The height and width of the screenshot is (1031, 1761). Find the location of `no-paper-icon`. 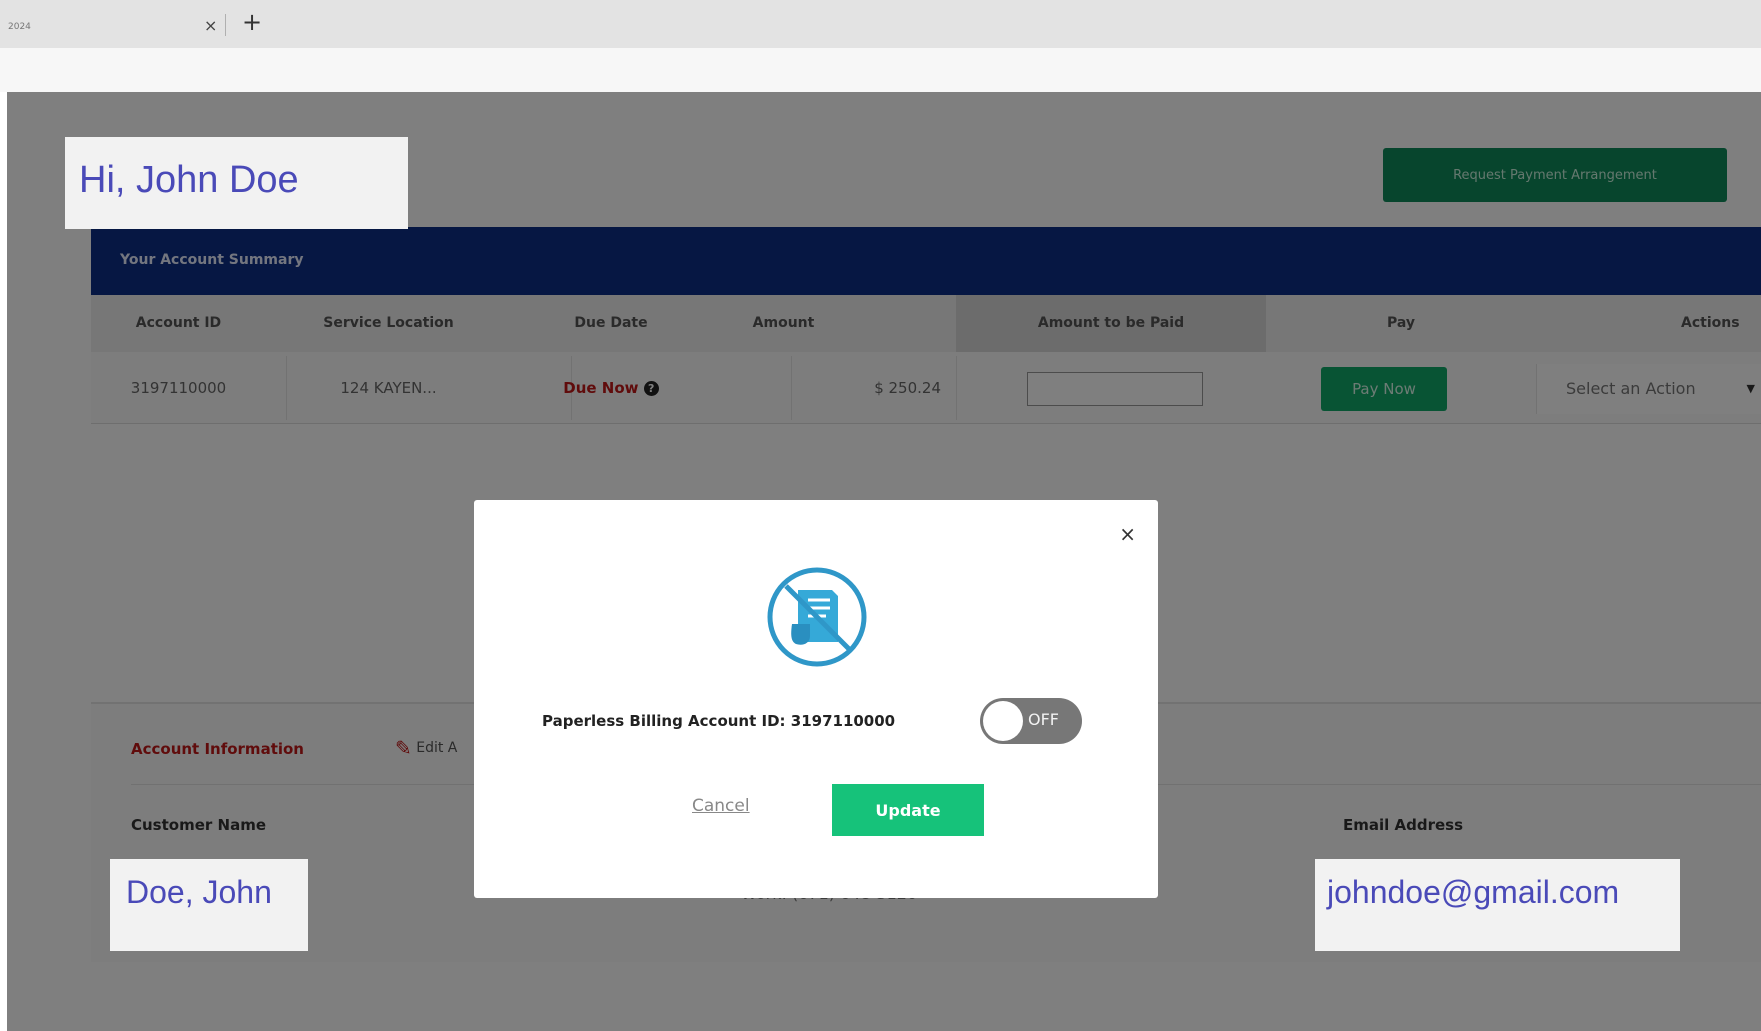

no-paper-icon is located at coordinates (817, 617).